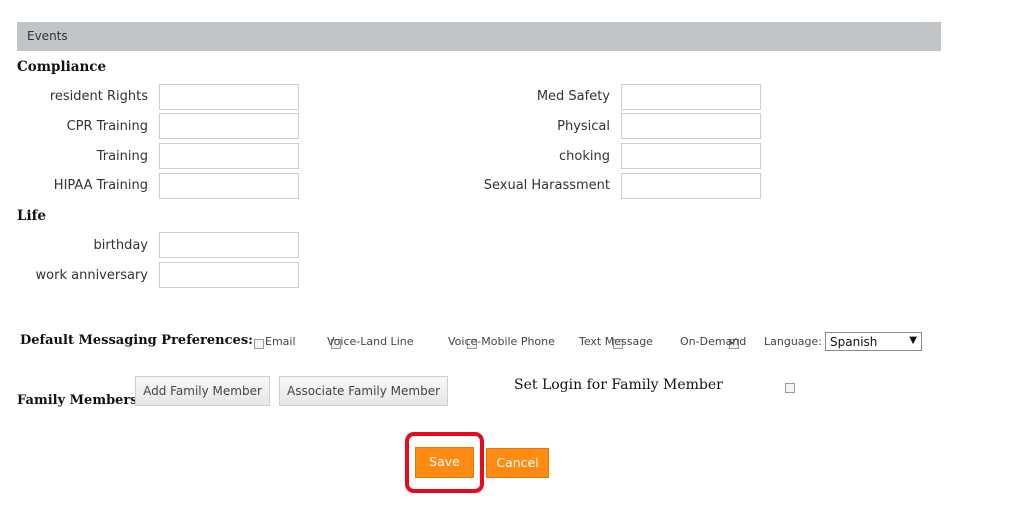  I want to click on dropdown-arrow-icon: ▼, so click(913, 340).